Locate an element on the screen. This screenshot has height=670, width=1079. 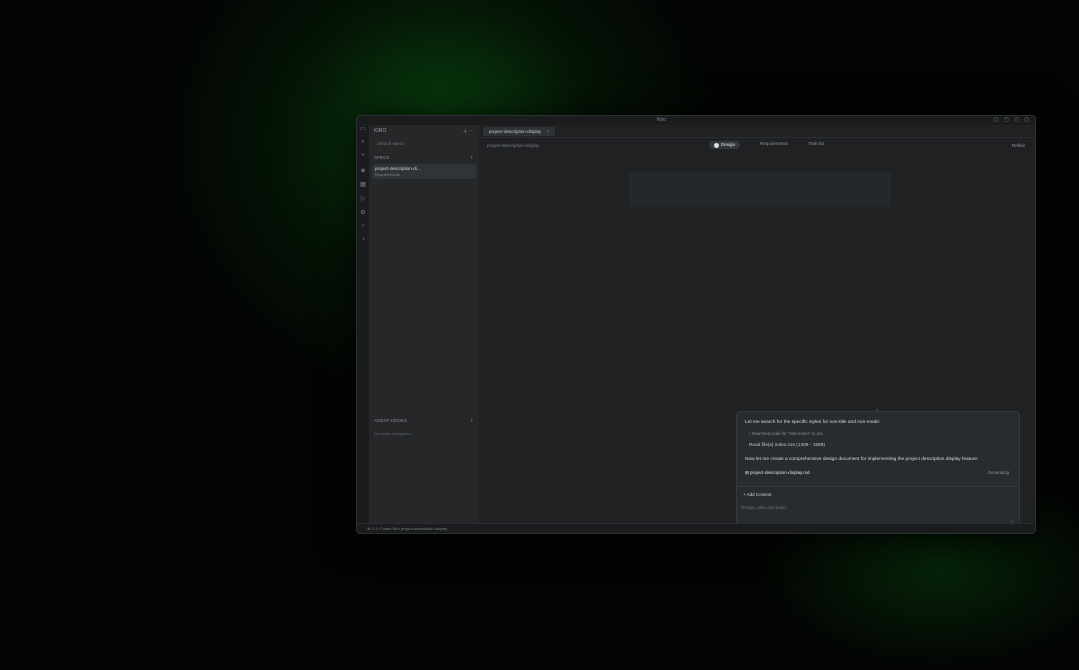
sidebar-title: KIRO is located at coordinates (380, 131).